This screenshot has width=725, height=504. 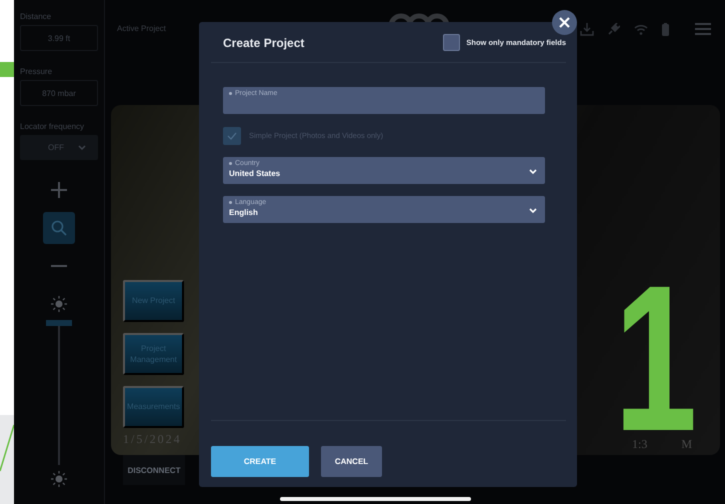 I want to click on readout-label: Distance, so click(x=36, y=16).